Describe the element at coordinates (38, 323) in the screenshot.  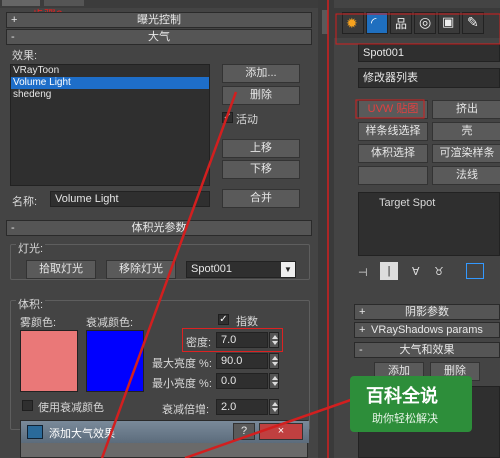
I see `fog-color-label: 雾颜色:` at that location.